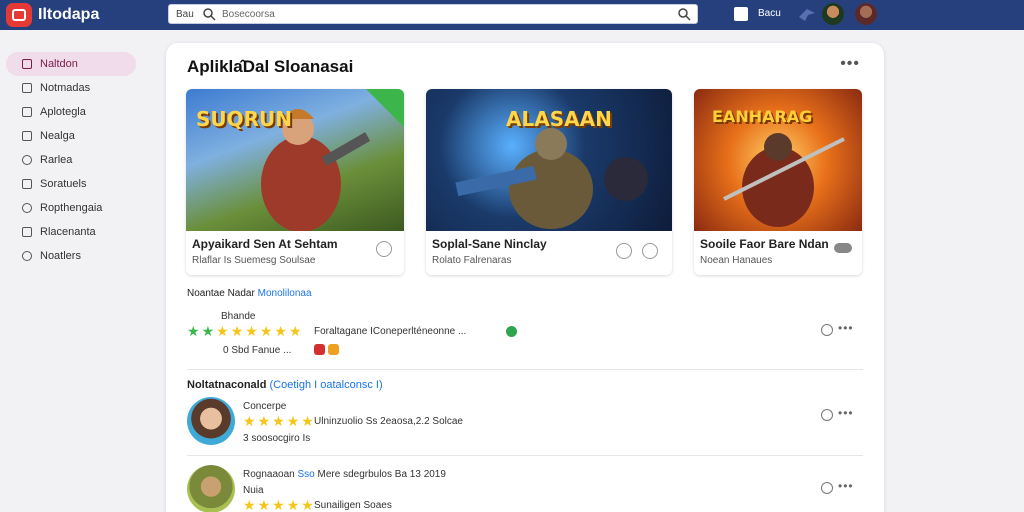 This screenshot has height=512, width=1024. Describe the element at coordinates (19, 15) in the screenshot. I see `app-logo` at that location.